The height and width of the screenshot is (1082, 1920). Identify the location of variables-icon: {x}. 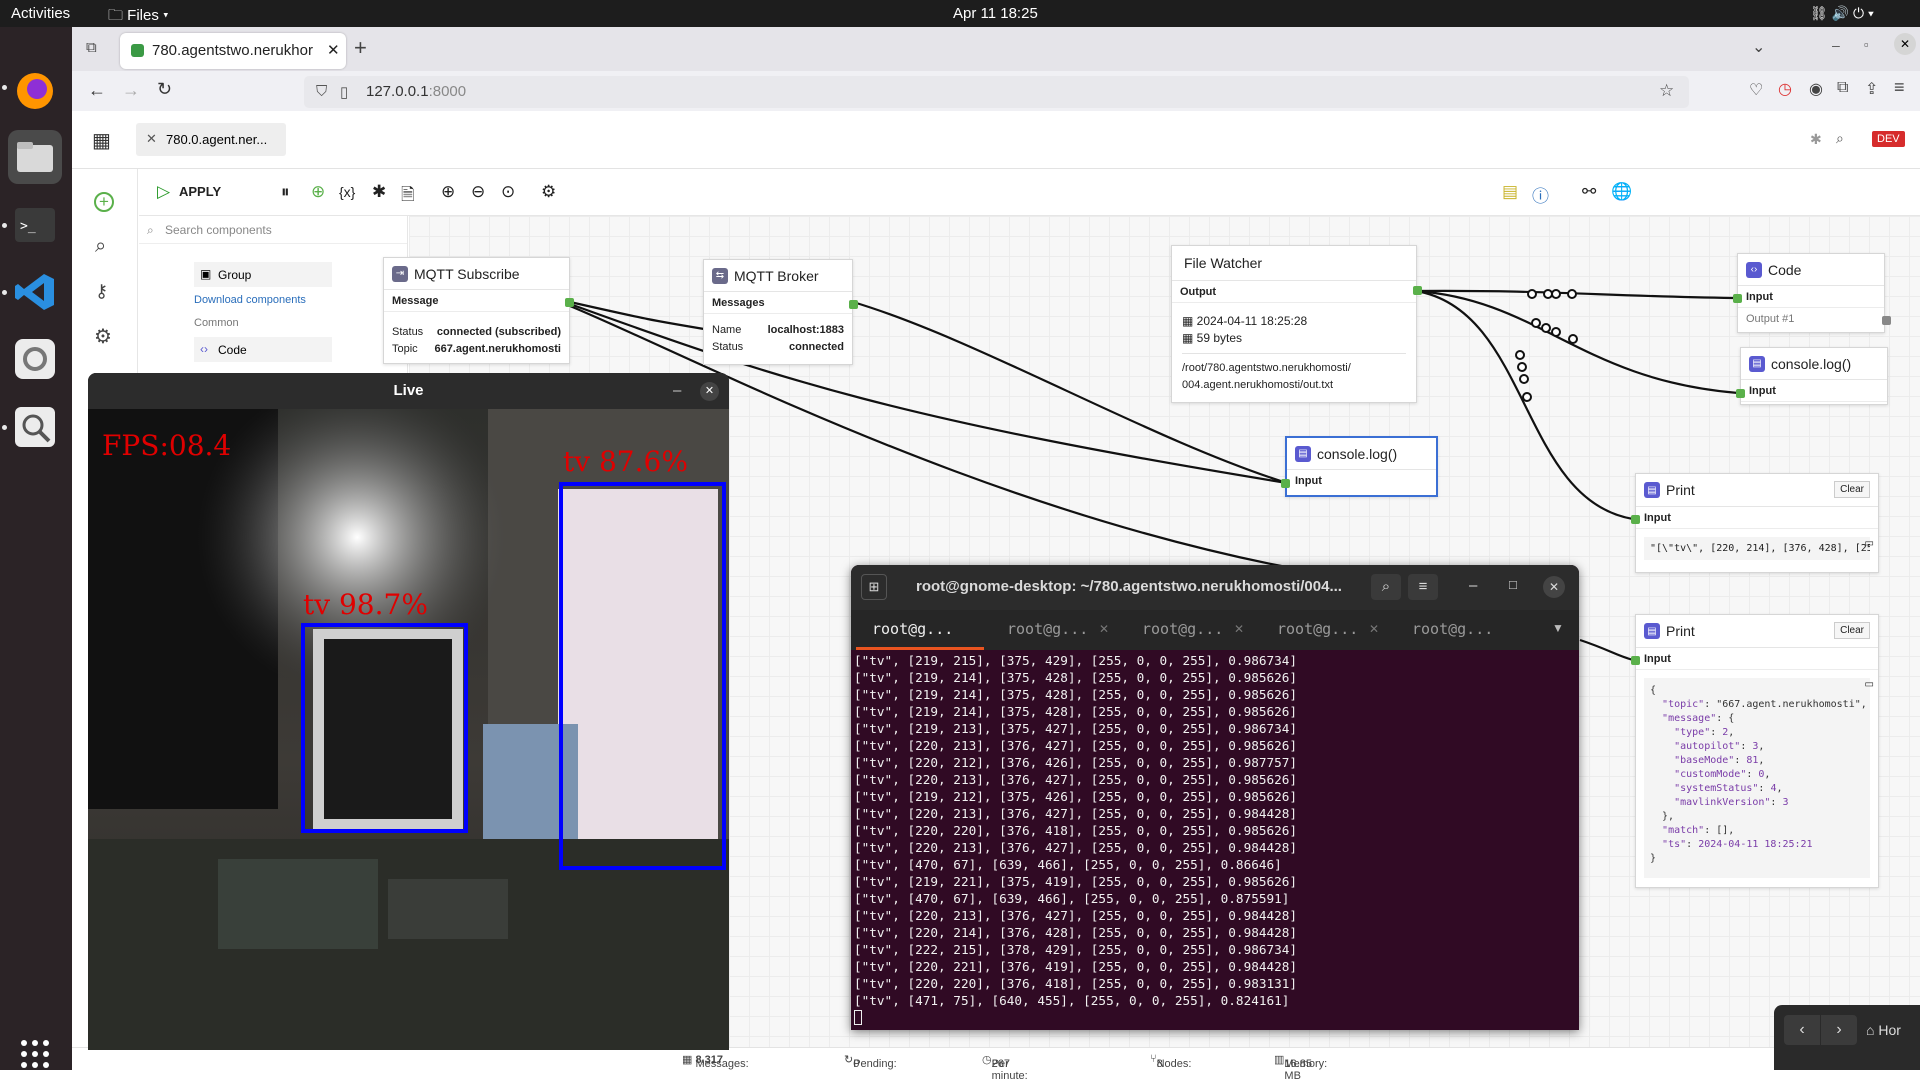
(347, 192).